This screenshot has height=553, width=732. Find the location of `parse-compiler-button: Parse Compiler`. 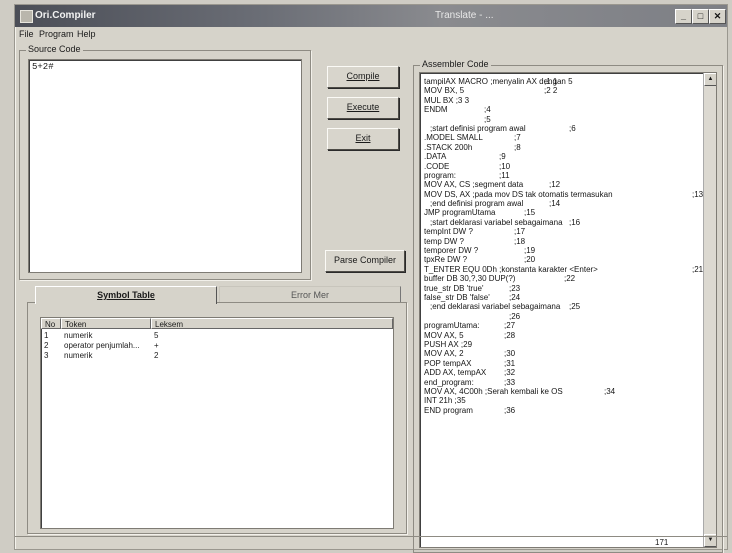

parse-compiler-button: Parse Compiler is located at coordinates (365, 261).